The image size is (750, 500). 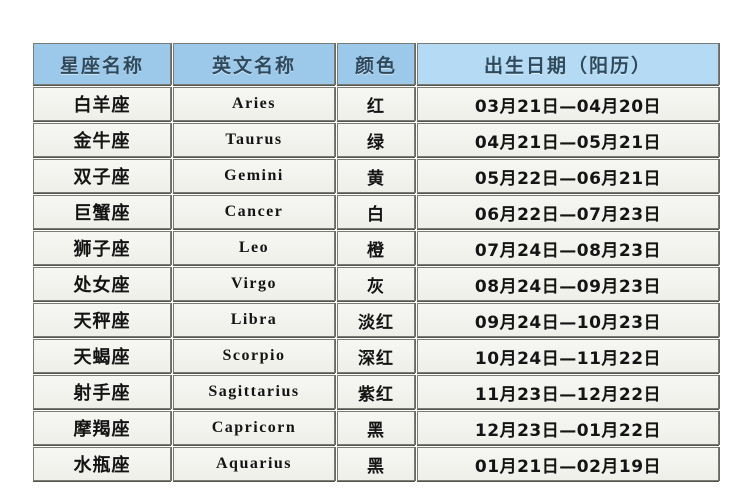 I want to click on cell-name: 巨蟹座, so click(x=102, y=212).